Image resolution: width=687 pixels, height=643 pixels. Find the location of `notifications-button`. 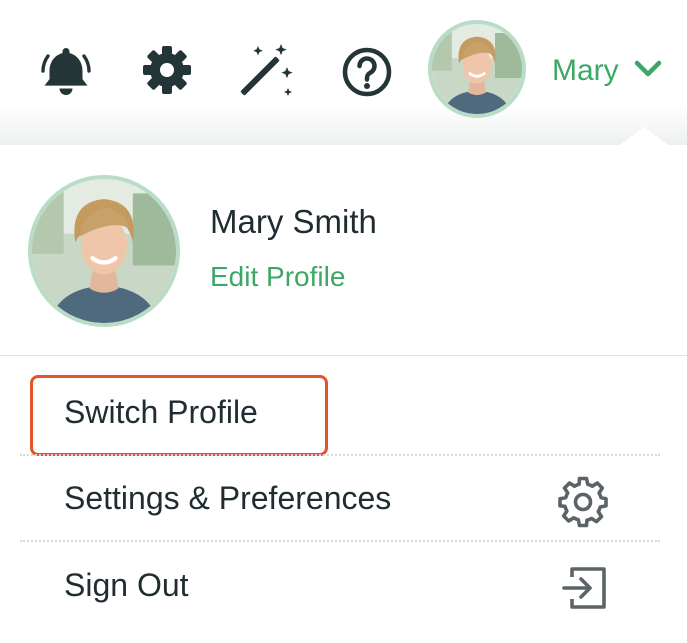

notifications-button is located at coordinates (66, 70).